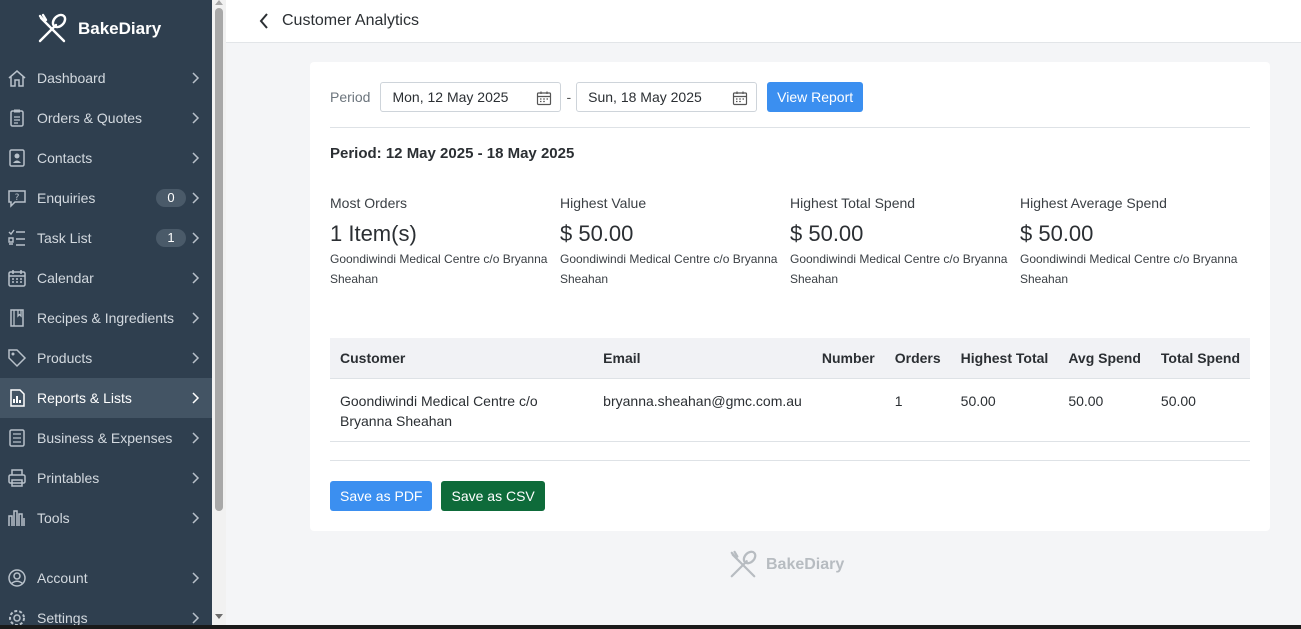 The image size is (1301, 629). Describe the element at coordinates (53, 518) in the screenshot. I see `sidebar-item-label: Tools` at that location.